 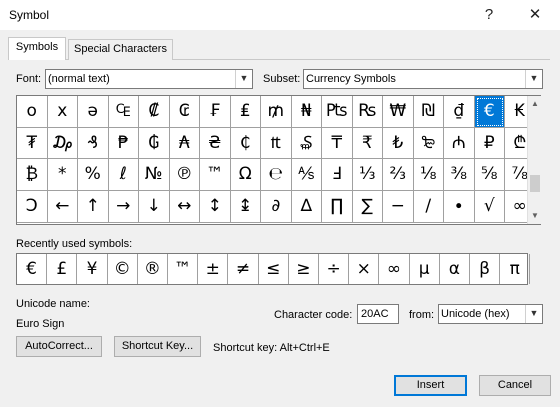 I want to click on symbol-cell: ₰, so click(x=93, y=143).